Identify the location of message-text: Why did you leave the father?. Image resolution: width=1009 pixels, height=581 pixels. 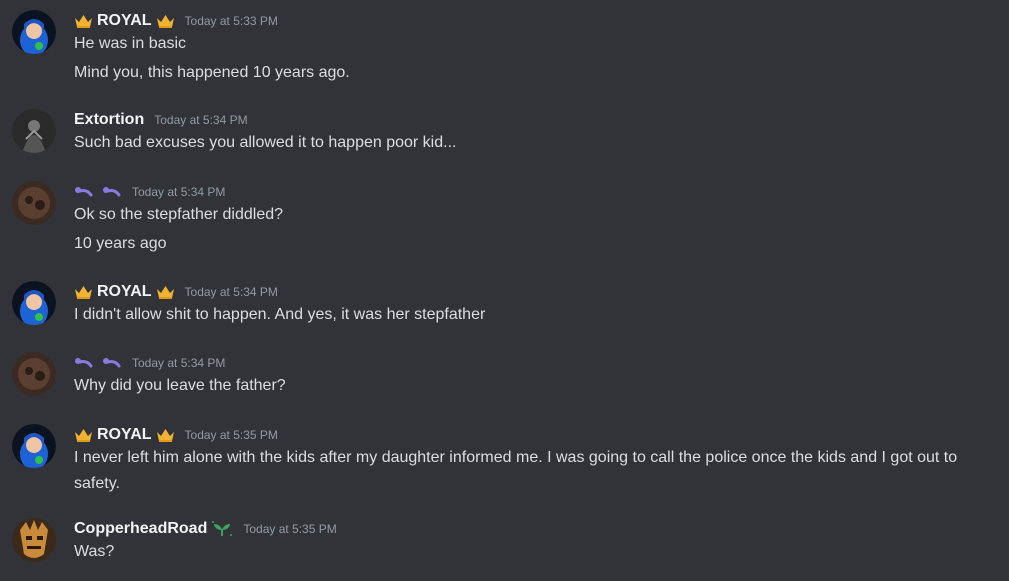
(180, 385).